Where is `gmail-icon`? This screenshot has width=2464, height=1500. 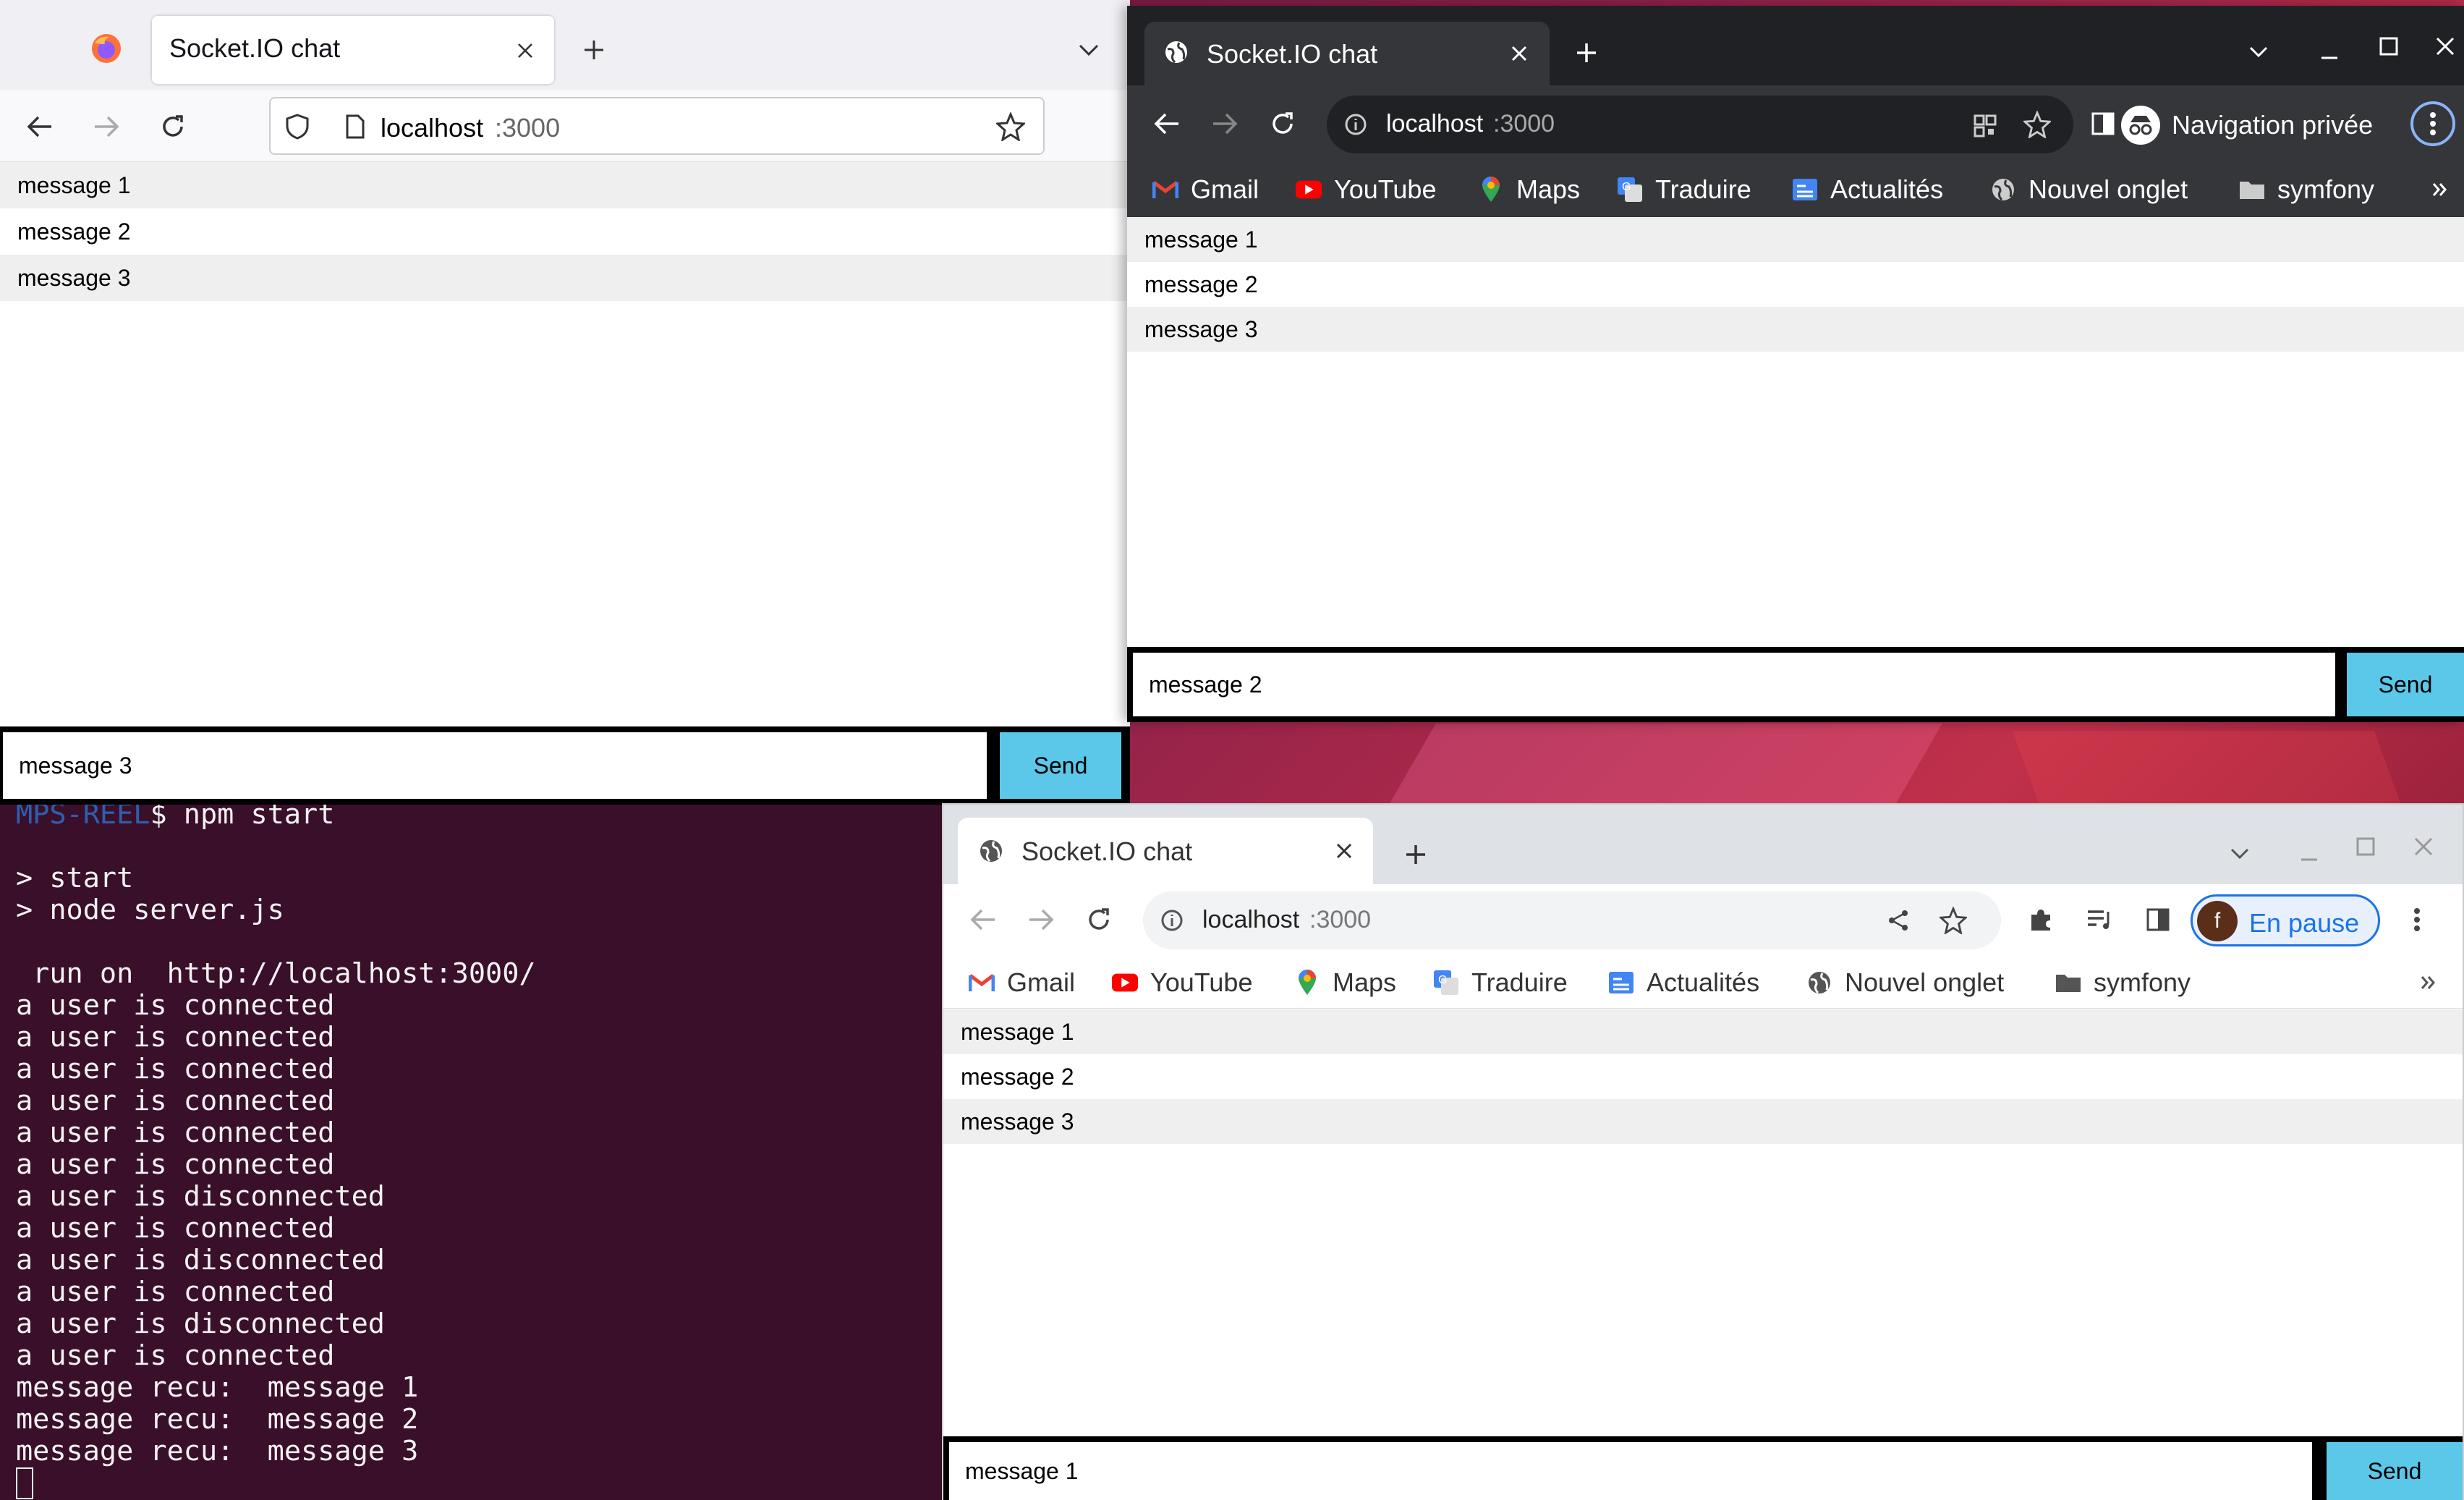 gmail-icon is located at coordinates (981, 982).